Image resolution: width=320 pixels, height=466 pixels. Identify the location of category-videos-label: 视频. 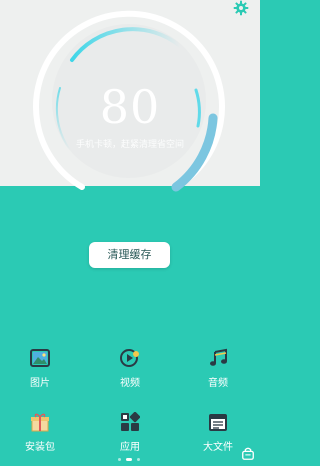
(130, 383).